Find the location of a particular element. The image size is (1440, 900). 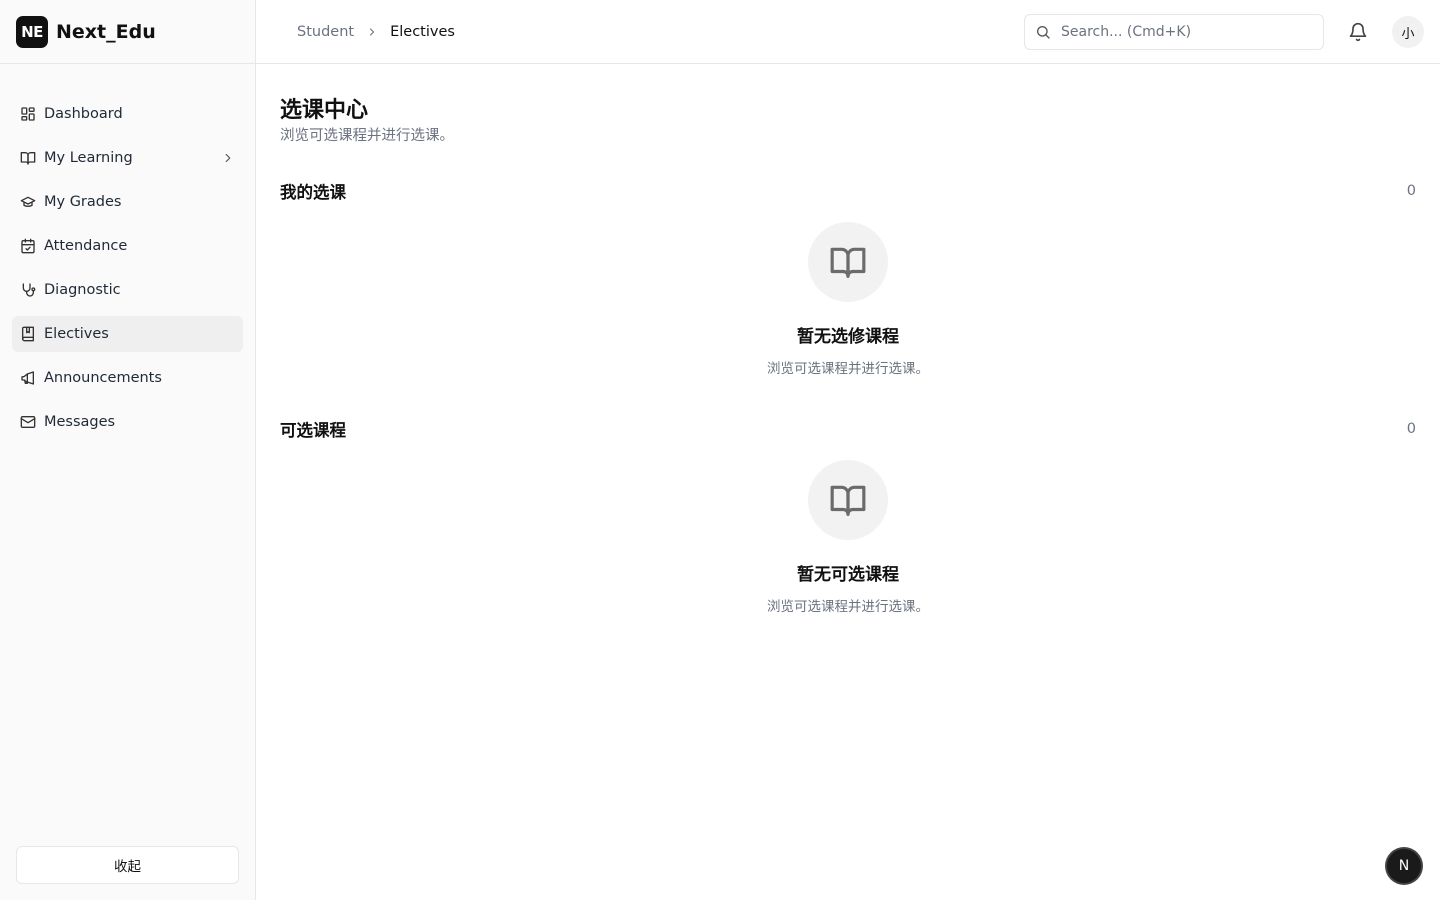

section-header: 我的选课 0 is located at coordinates (848, 191).